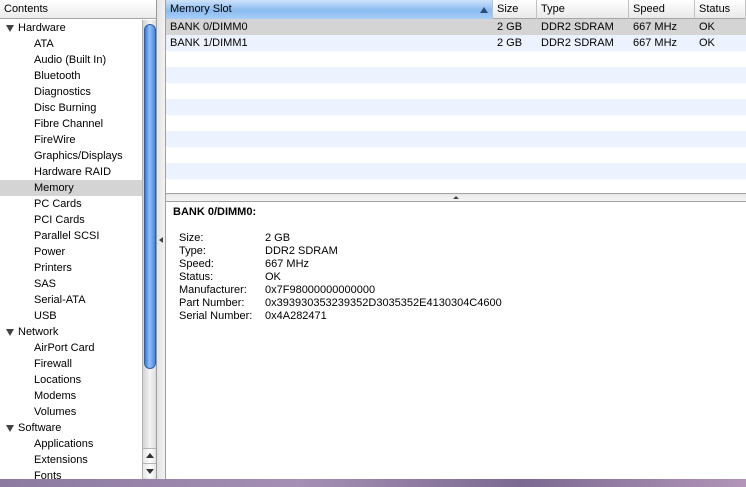 The width and height of the screenshot is (746, 487). What do you see at coordinates (278, 238) in the screenshot?
I see `detail-value: 2 GB` at bounding box center [278, 238].